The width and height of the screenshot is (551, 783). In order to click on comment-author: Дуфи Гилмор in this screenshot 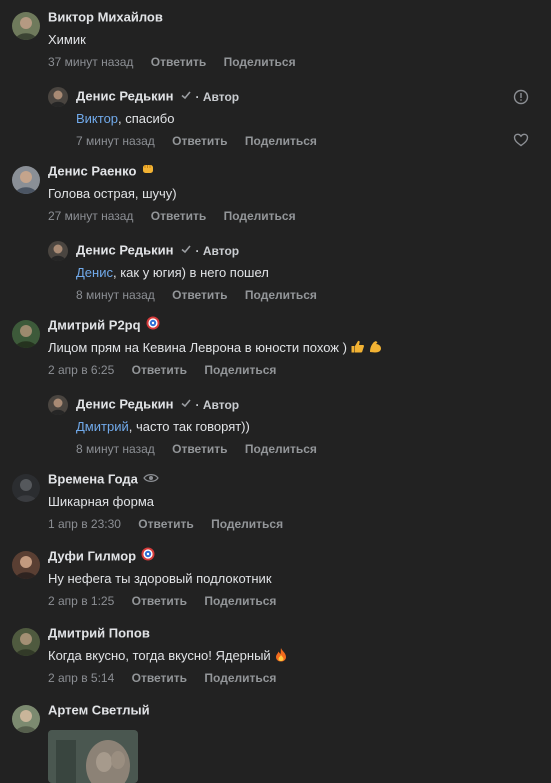, I will do `click(299, 556)`.